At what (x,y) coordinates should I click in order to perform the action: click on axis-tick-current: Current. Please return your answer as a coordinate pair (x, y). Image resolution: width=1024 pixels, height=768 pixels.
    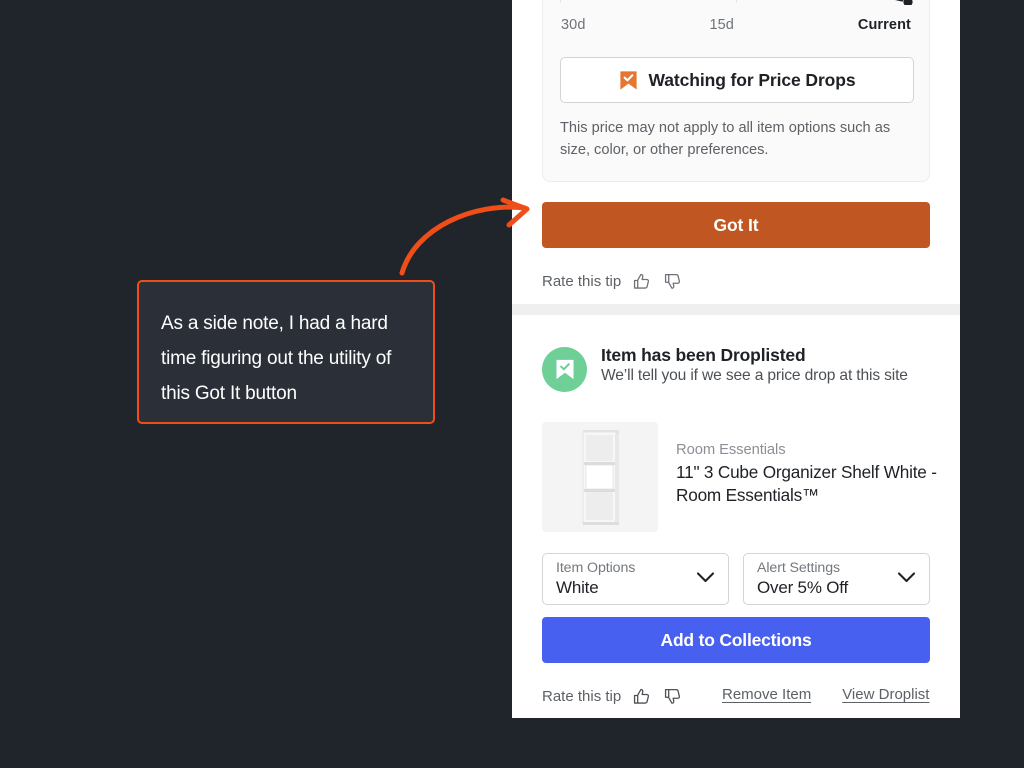
    Looking at the image, I should click on (884, 25).